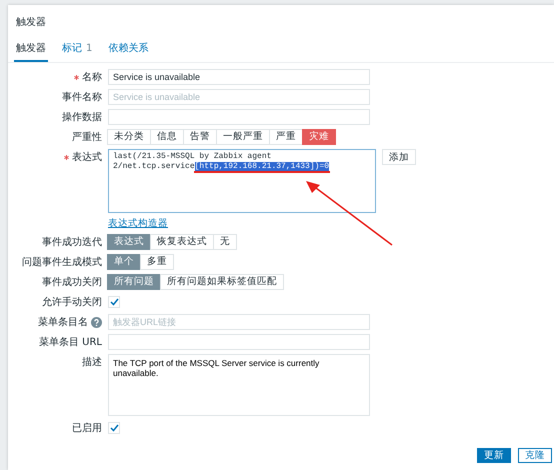 This screenshot has width=554, height=470. What do you see at coordinates (242, 181) in the screenshot?
I see `expression-field: last(/21.35-MSSQL by Zabbix agent 2/net.tcp.service[http,192.168.21.37,1433])=0` at bounding box center [242, 181].